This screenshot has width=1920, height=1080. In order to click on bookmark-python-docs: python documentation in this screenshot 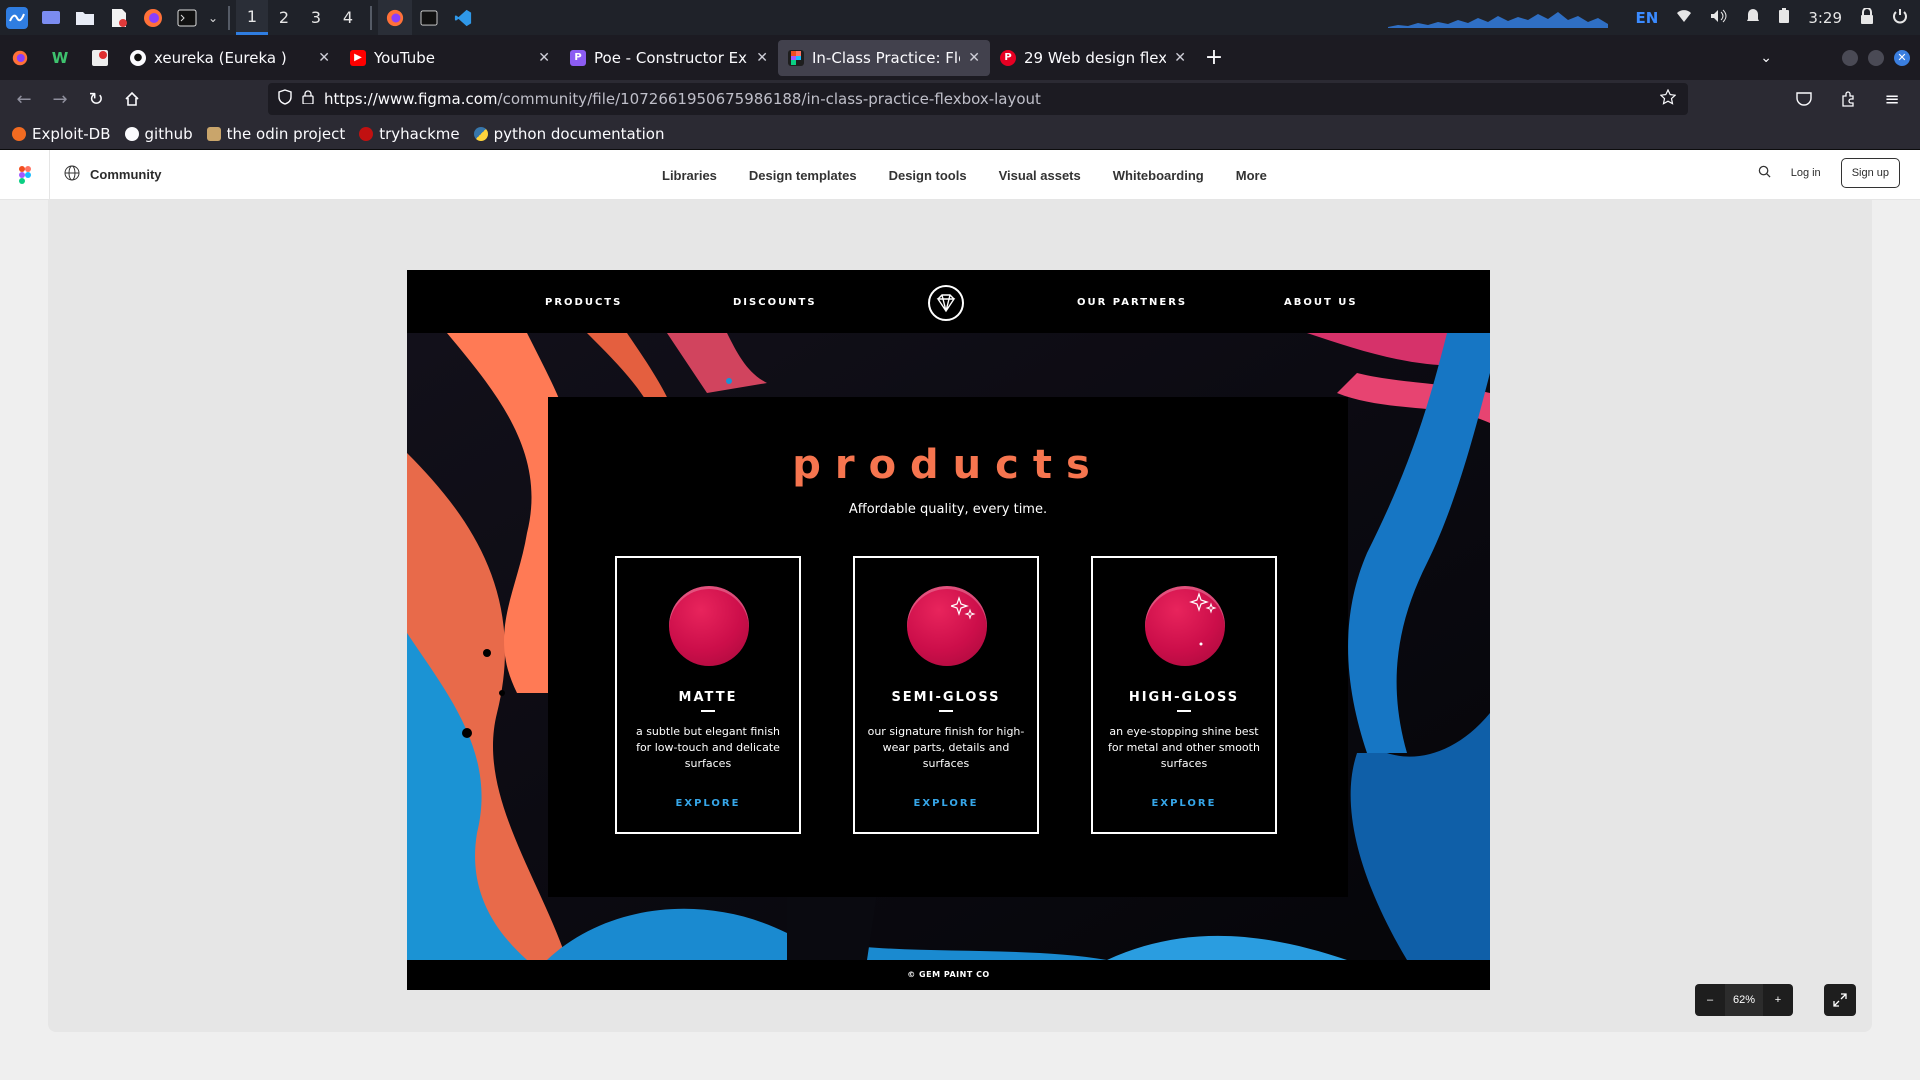, I will do `click(569, 133)`.